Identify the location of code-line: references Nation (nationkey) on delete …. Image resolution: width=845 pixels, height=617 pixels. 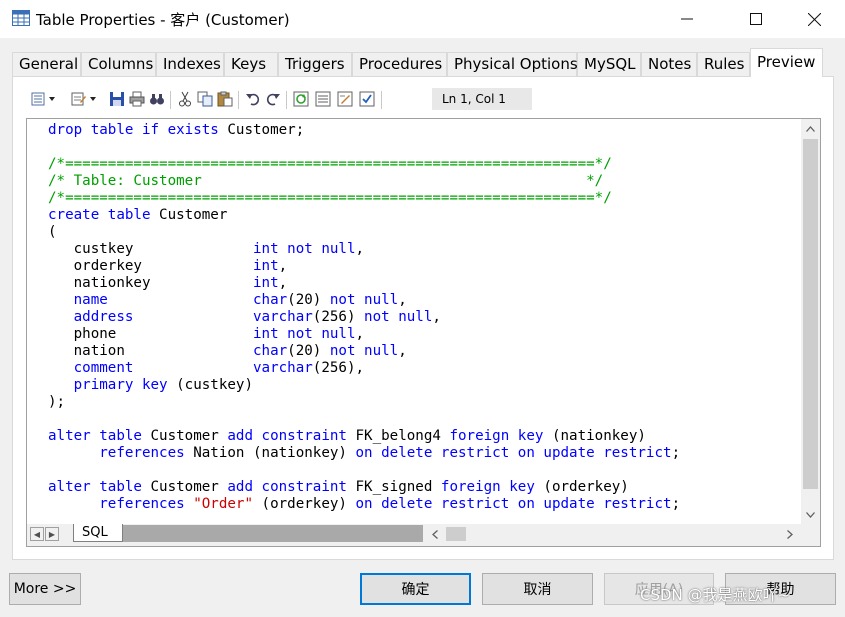
(364, 453).